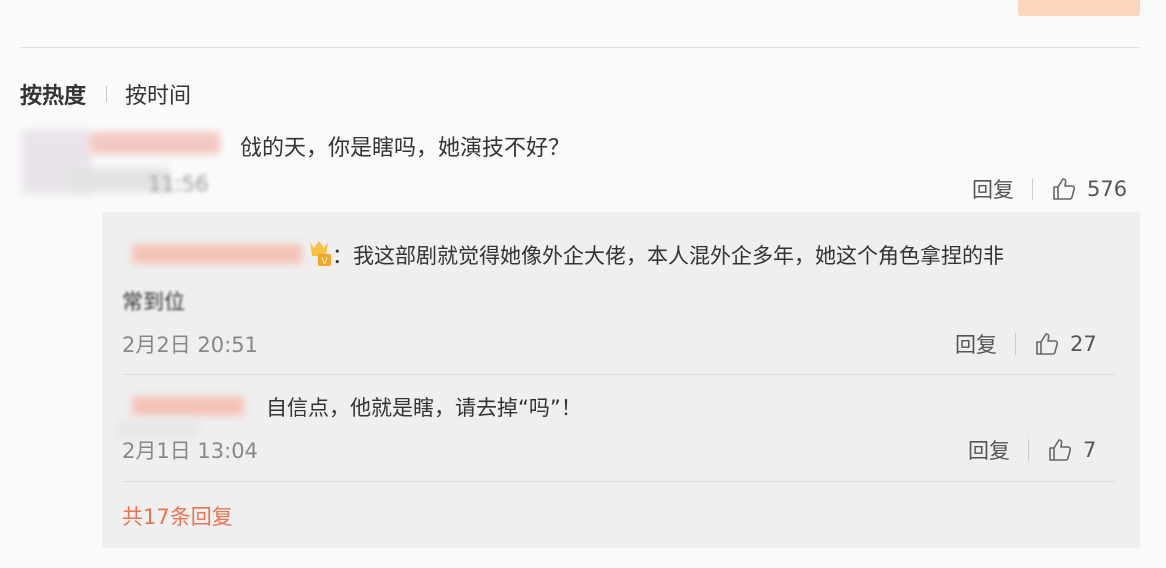 The height and width of the screenshot is (568, 1166). Describe the element at coordinates (668, 256) in the screenshot. I see `reply-text: ：我这部剧就觉得她像外企大佬，本人混外企多年，她这个角色拿捏的非` at that location.